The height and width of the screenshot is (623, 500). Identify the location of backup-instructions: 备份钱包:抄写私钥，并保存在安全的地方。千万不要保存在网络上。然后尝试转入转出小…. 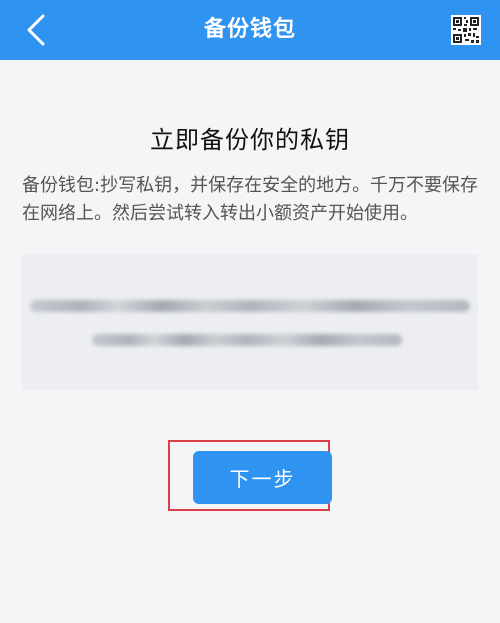
(250, 199).